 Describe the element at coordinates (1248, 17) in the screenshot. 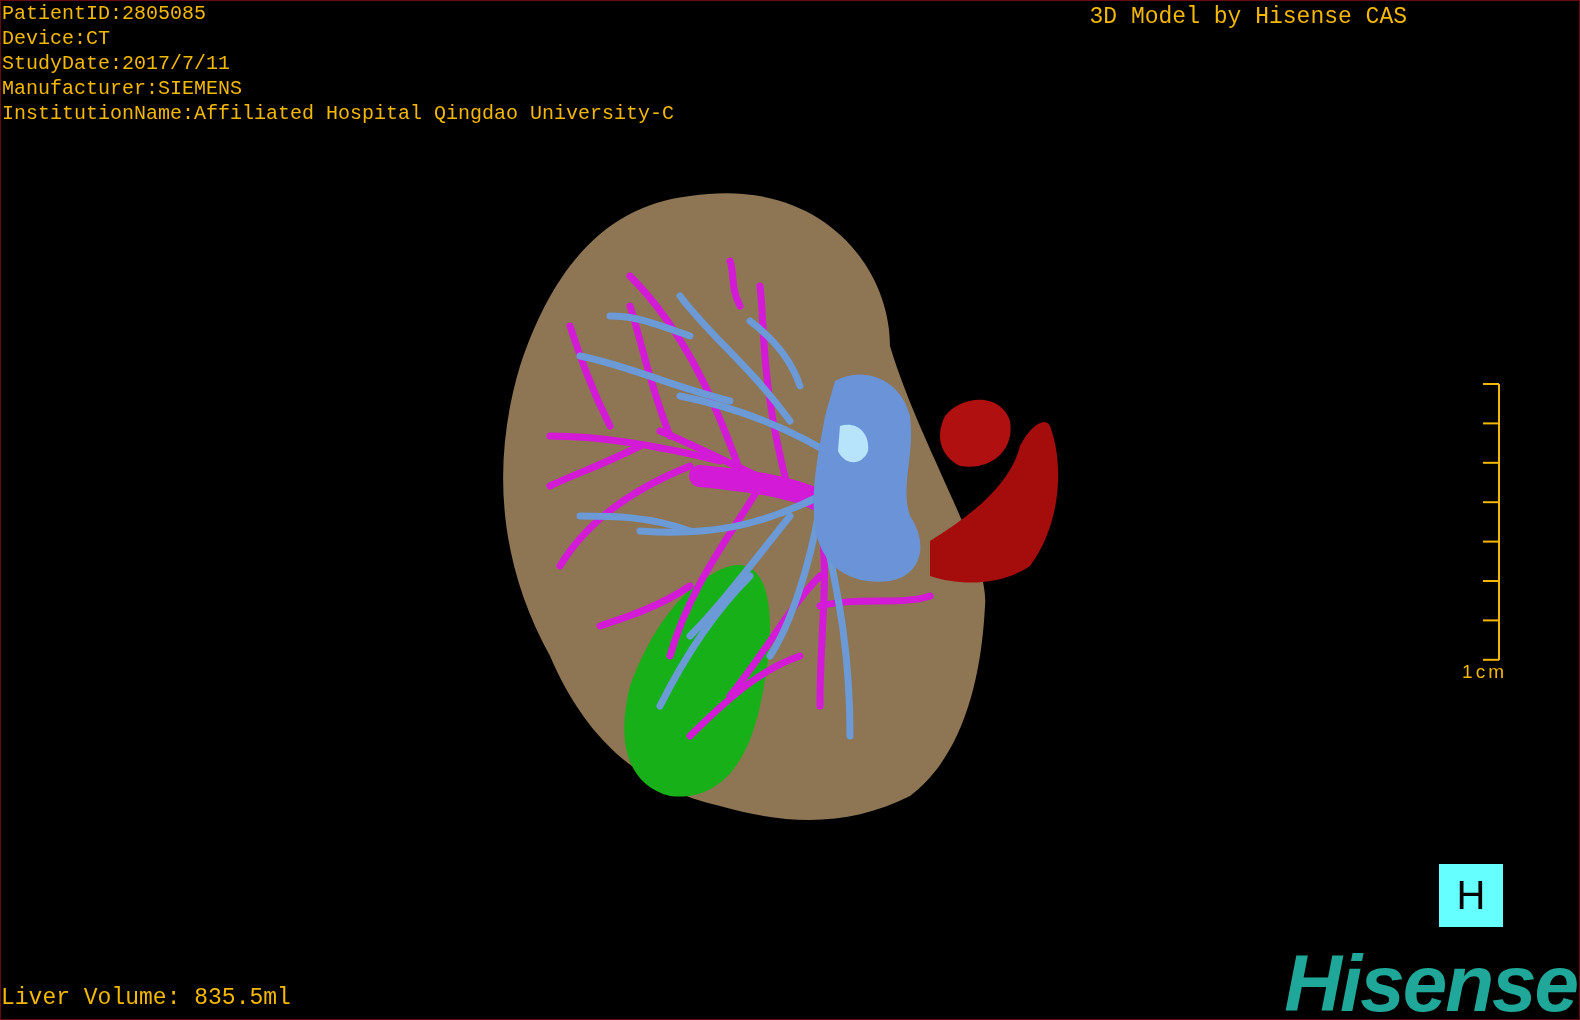

I see `viewer-title: 3D Model by Hisense CAS` at that location.